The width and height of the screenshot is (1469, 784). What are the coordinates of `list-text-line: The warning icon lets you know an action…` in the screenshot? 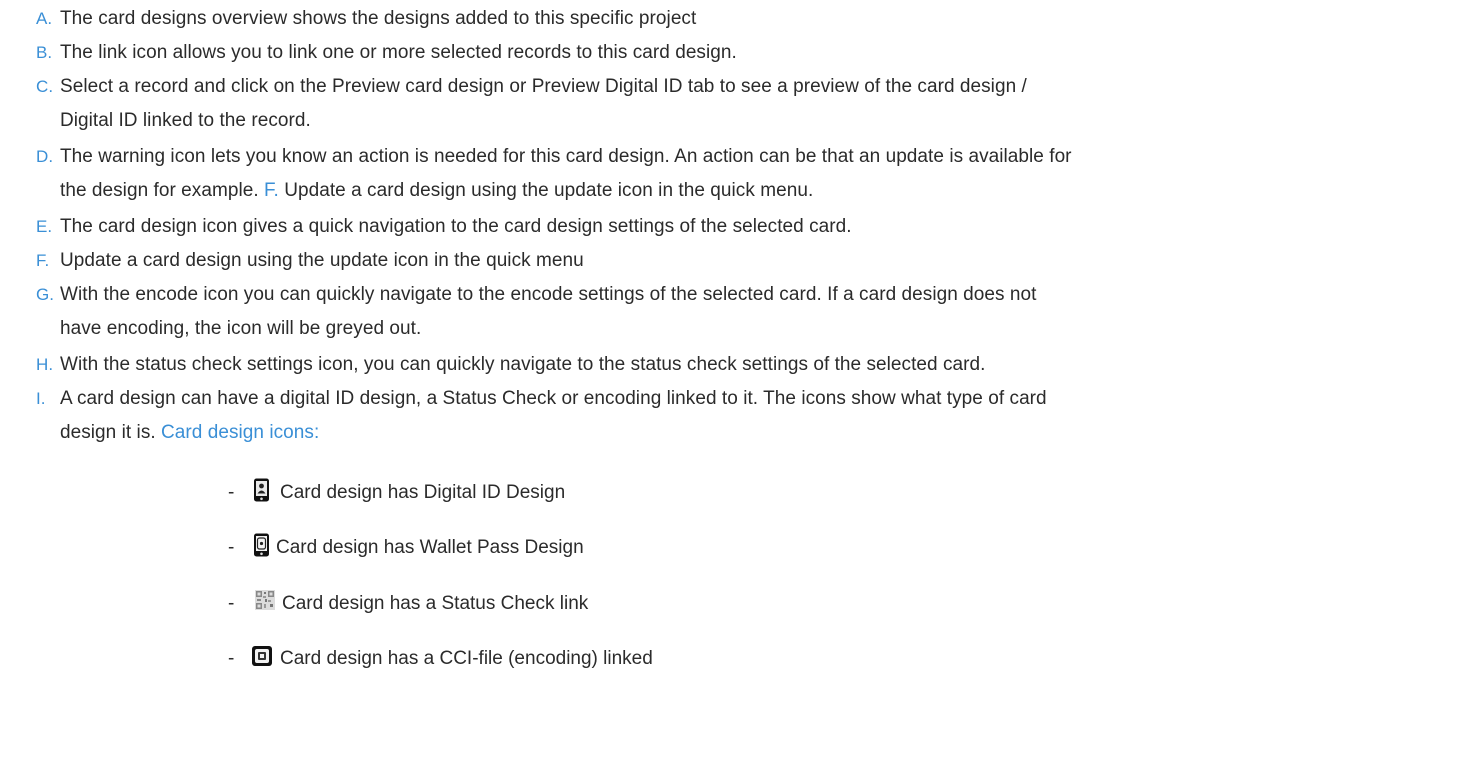 It's located at (566, 156).